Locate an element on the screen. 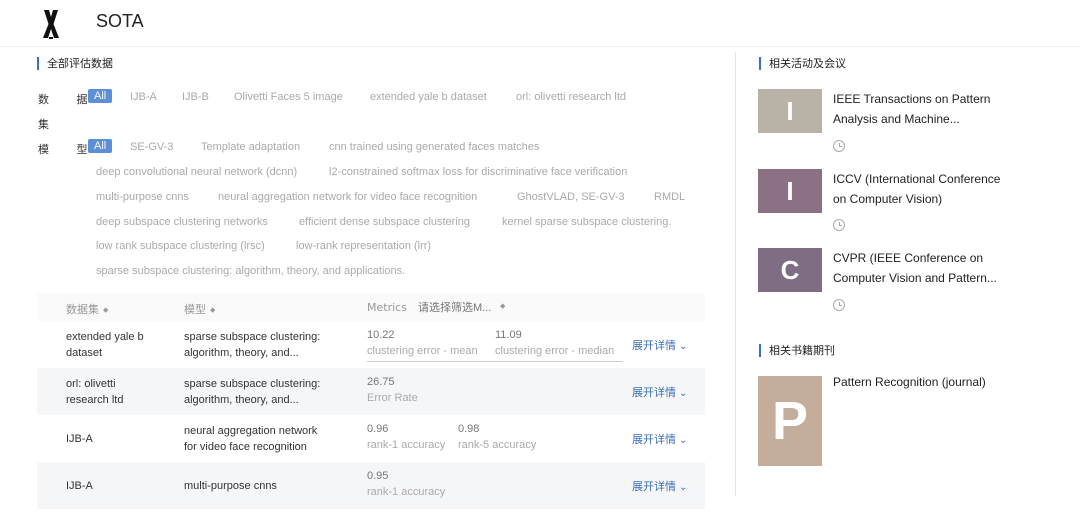 The width and height of the screenshot is (1080, 518). model-chip: GhostVLAD, SE-GV-3 is located at coordinates (571, 197).